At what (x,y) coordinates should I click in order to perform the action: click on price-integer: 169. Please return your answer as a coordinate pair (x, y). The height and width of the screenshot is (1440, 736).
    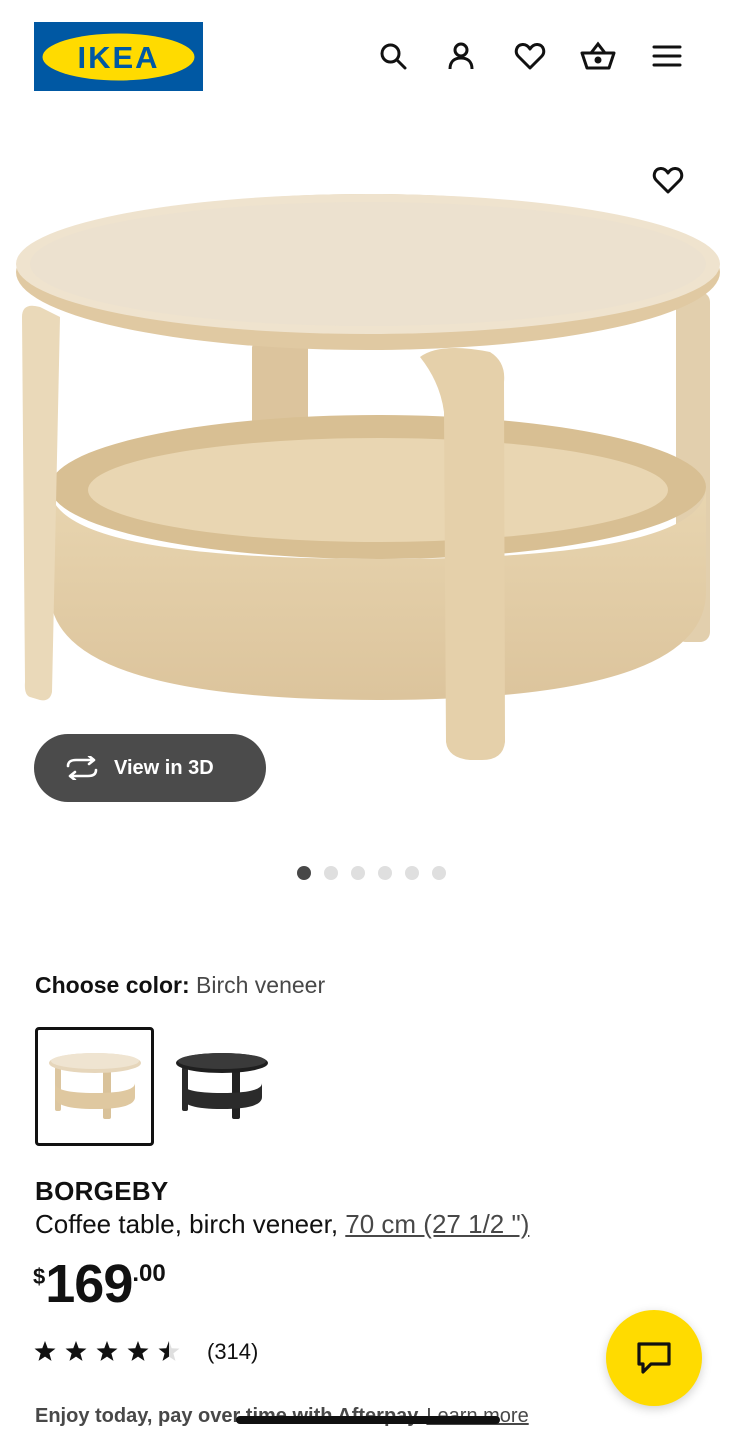
    Looking at the image, I should click on (89, 1284).